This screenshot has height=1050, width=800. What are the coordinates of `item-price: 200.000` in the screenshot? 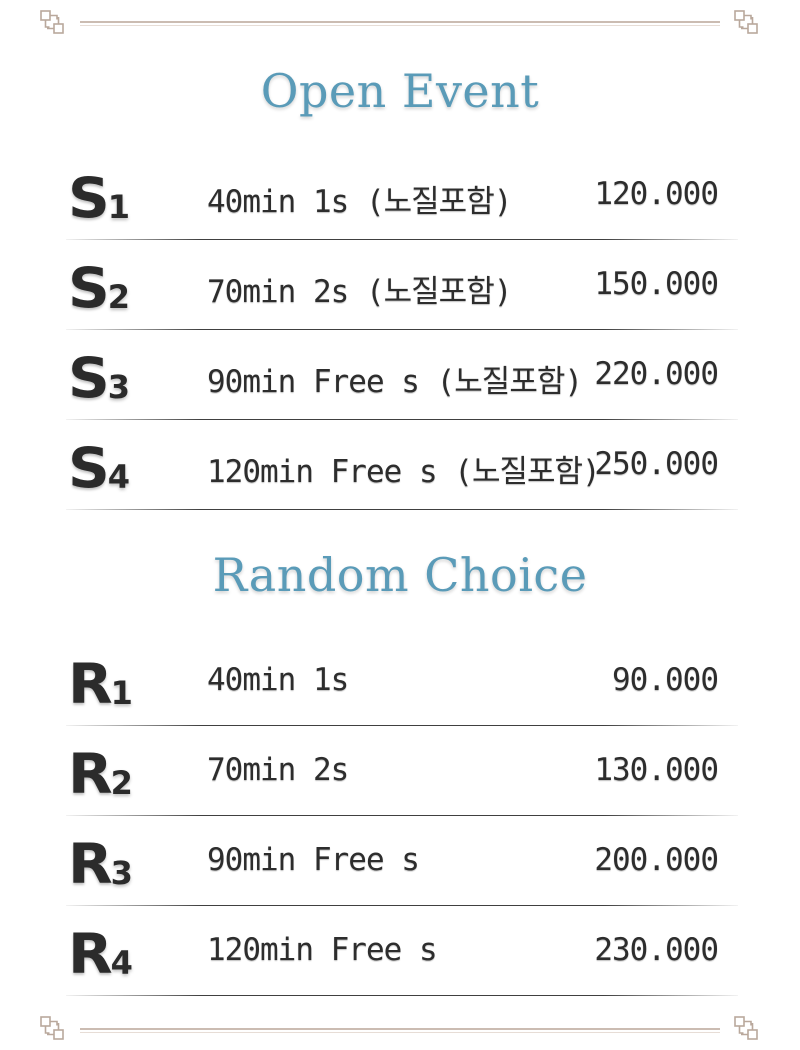 It's located at (656, 860).